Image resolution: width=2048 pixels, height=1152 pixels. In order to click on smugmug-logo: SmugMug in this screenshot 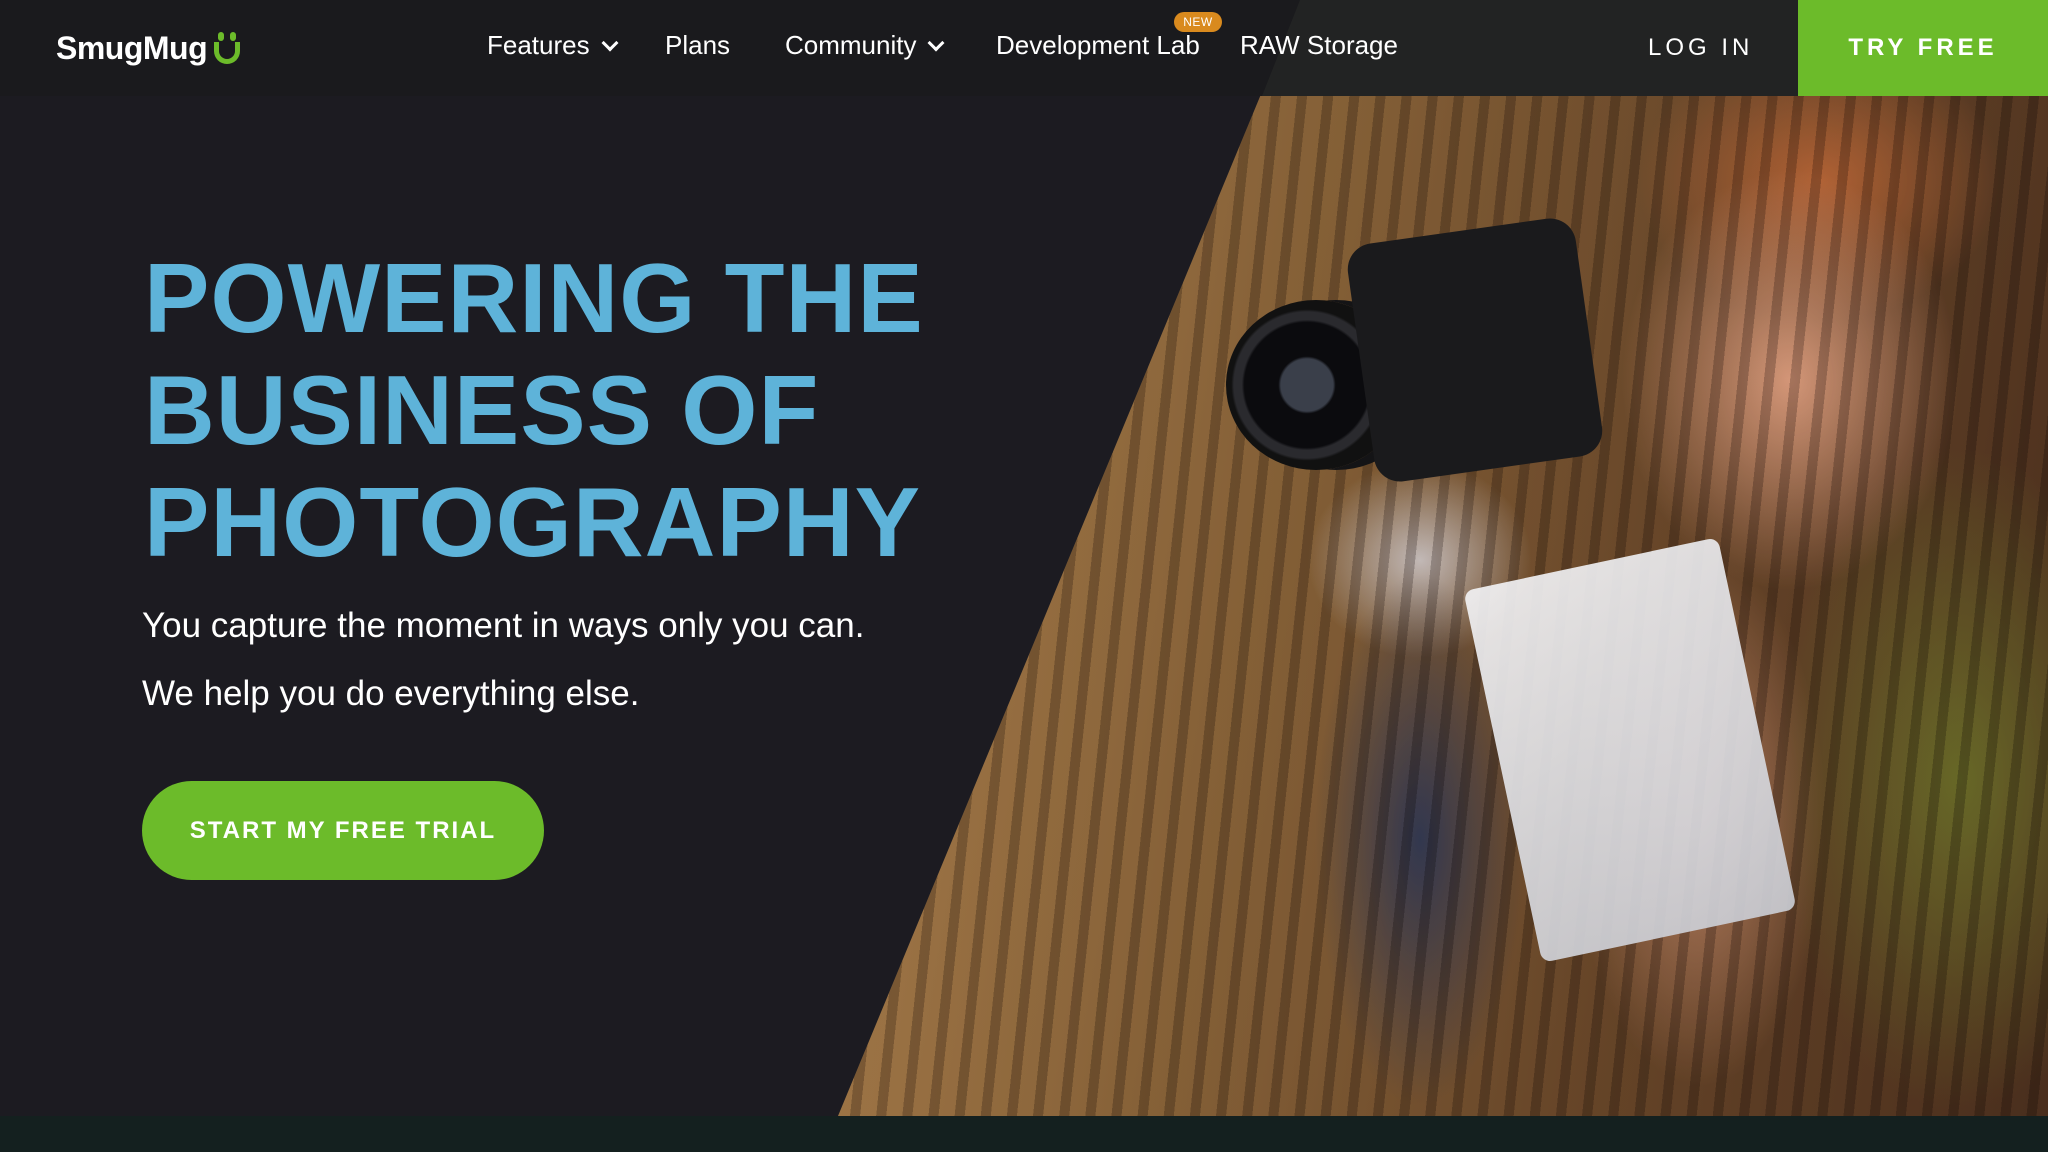, I will do `click(149, 48)`.